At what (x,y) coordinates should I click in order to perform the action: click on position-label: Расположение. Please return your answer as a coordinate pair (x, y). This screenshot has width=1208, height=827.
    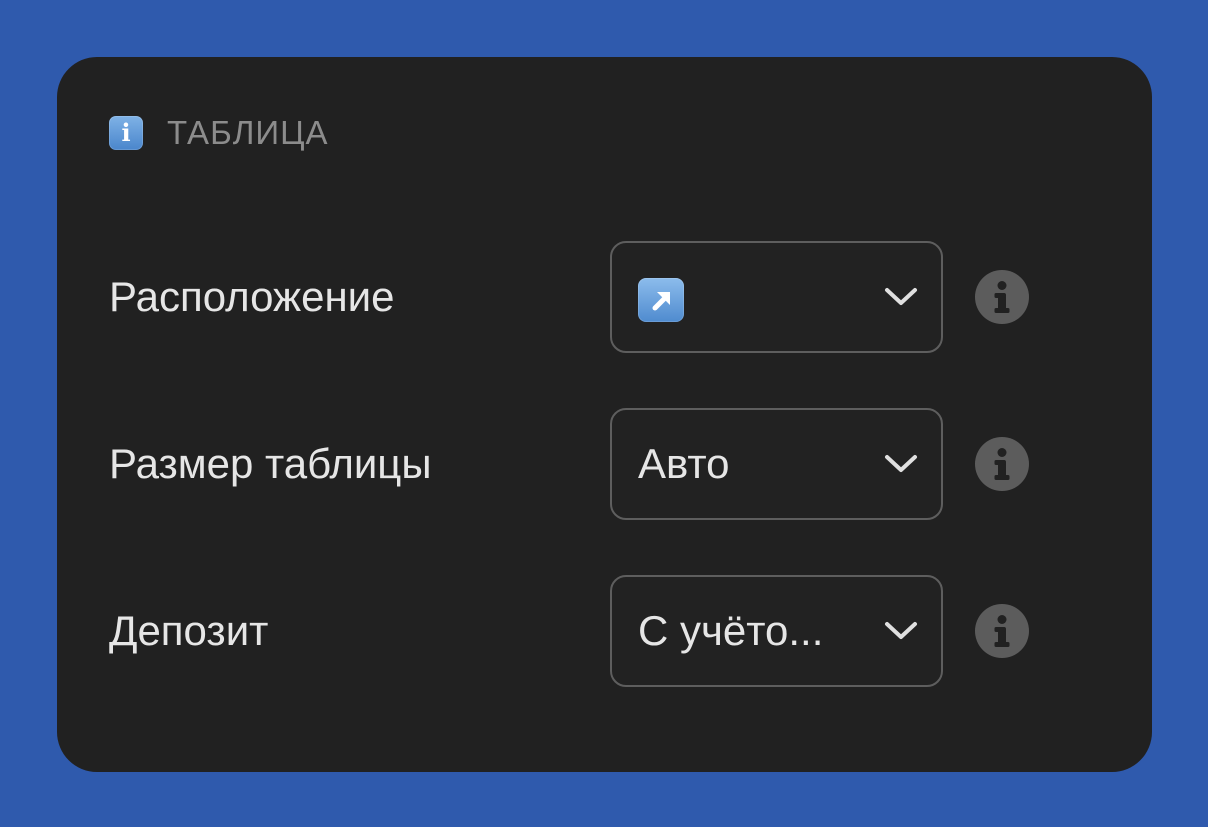
    Looking at the image, I should click on (252, 296).